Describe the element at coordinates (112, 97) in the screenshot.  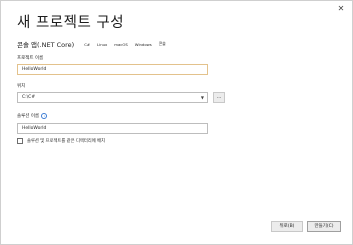
I see `location-combobox: C:\C# ▼` at that location.